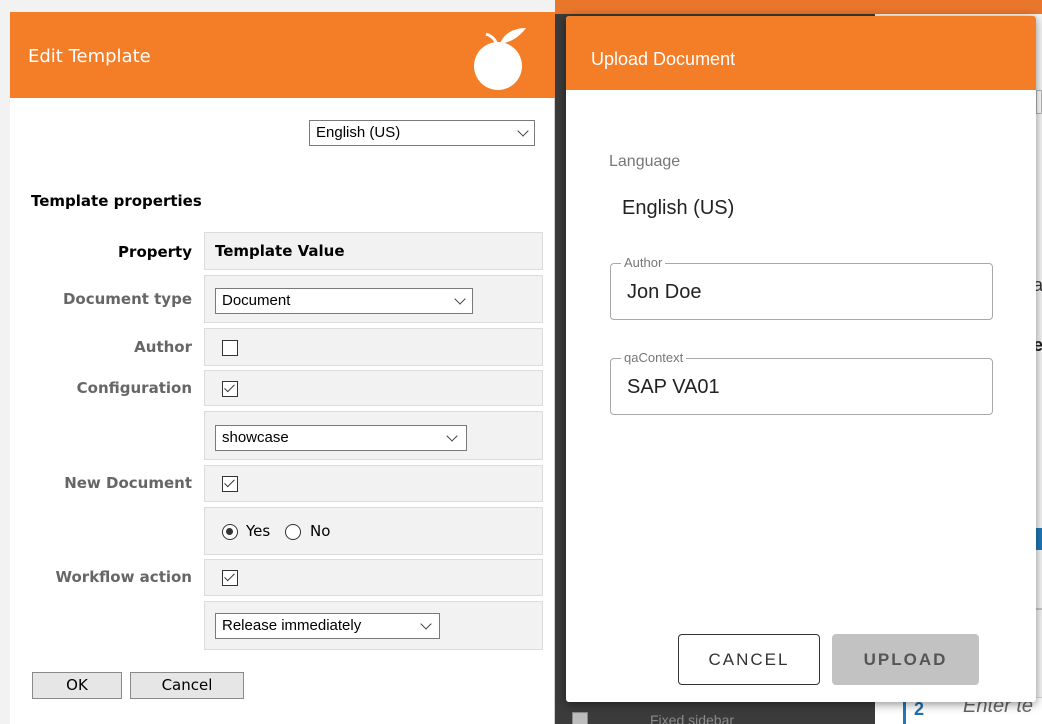 The width and height of the screenshot is (1042, 724). I want to click on workflow-action-select-cell: Release immediately, so click(373, 625).